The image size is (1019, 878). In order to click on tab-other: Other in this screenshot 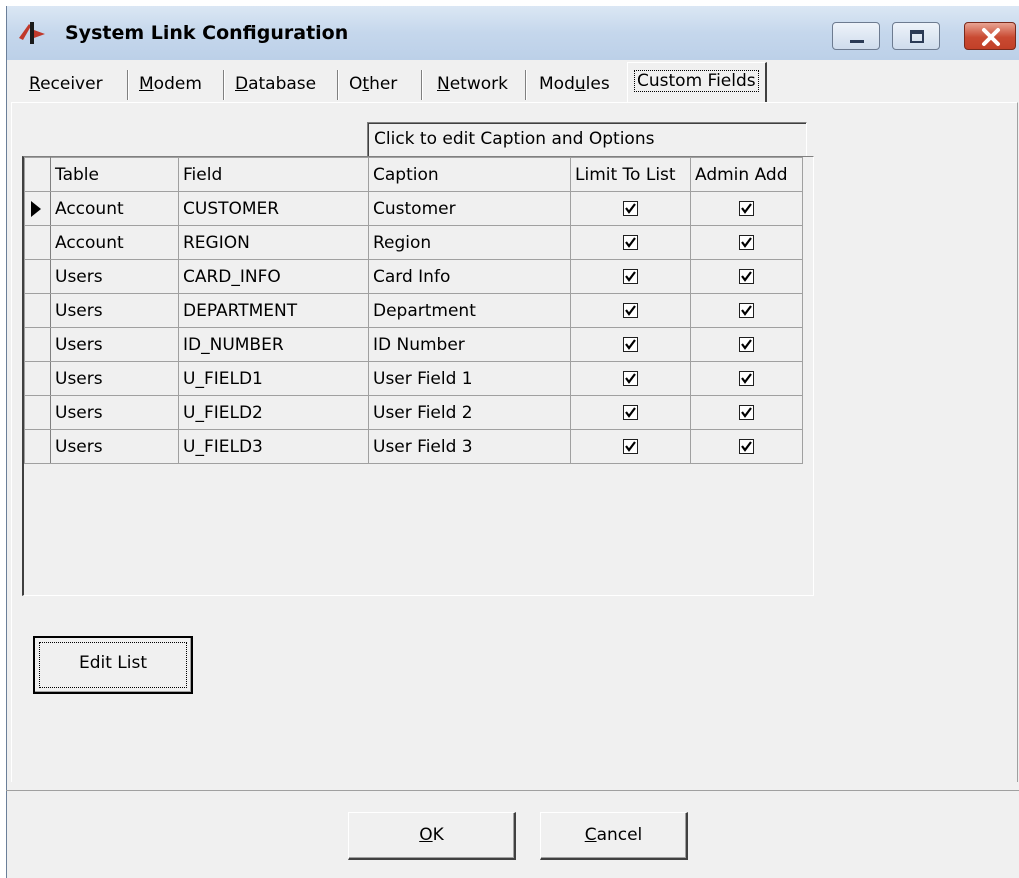, I will do `click(373, 84)`.